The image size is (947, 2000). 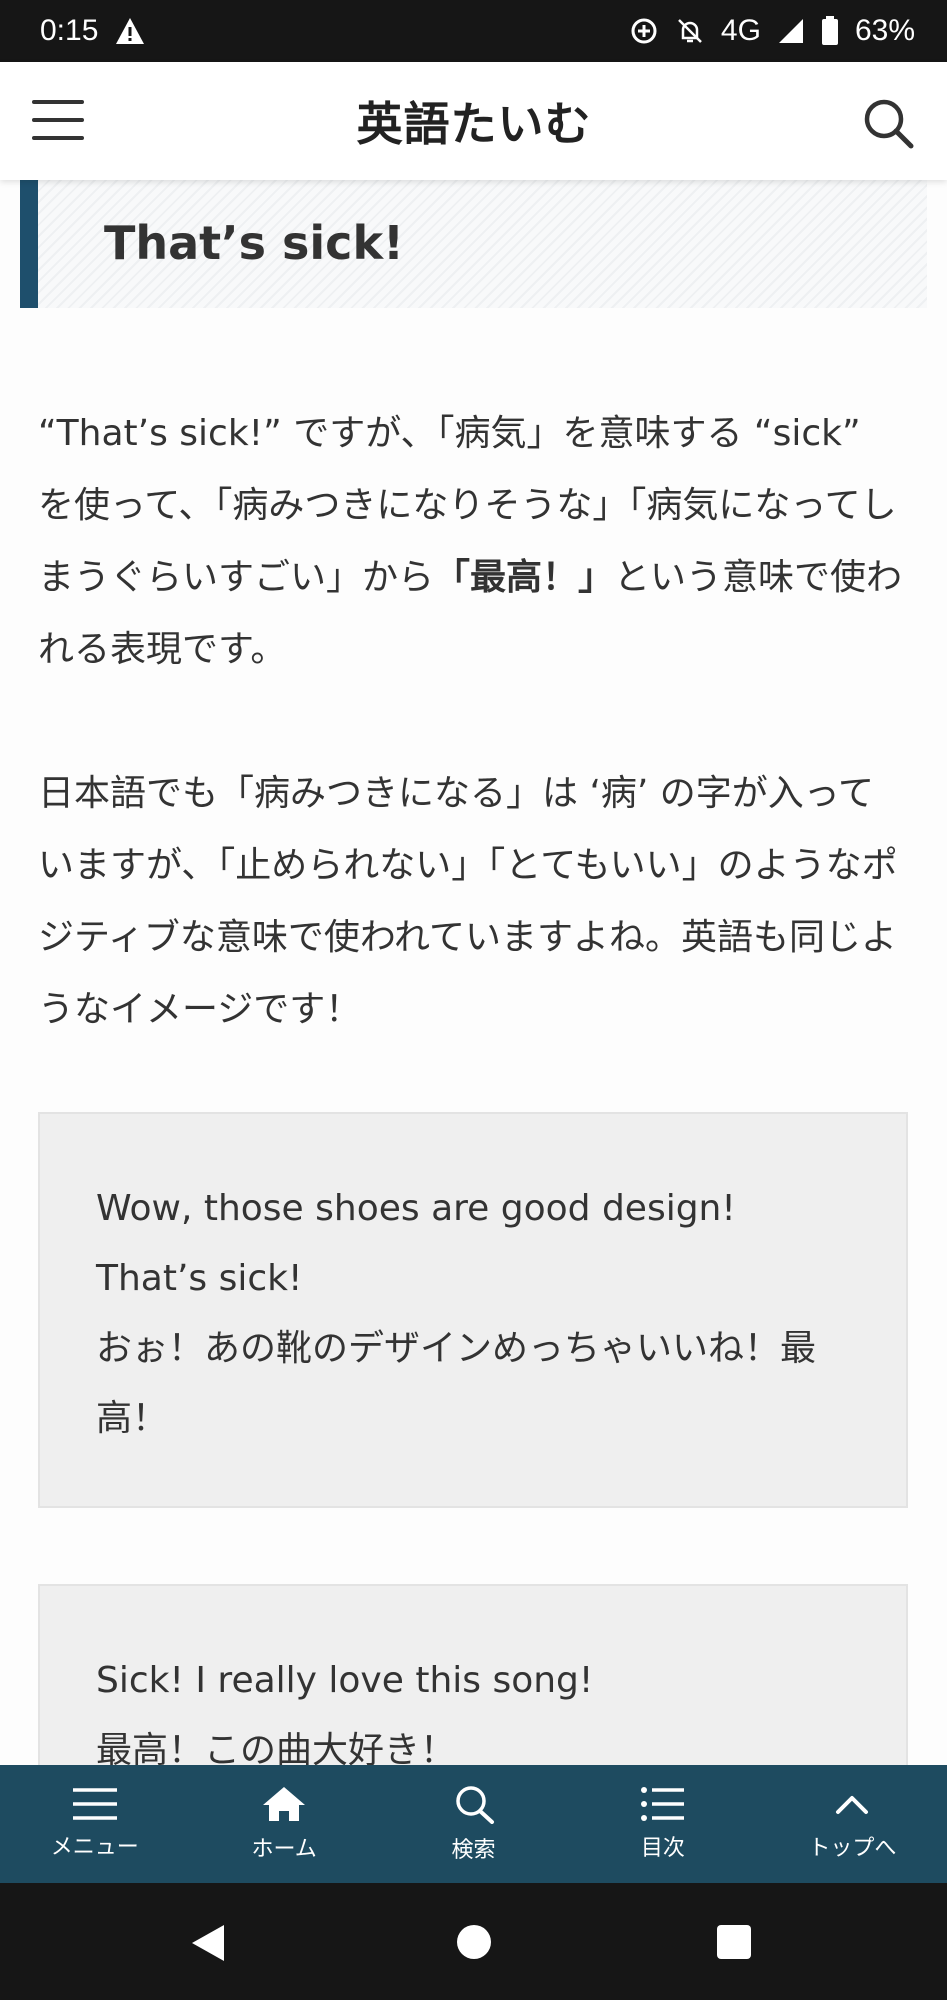 What do you see at coordinates (852, 1804) in the screenshot?
I see `chevron-up-icon` at bounding box center [852, 1804].